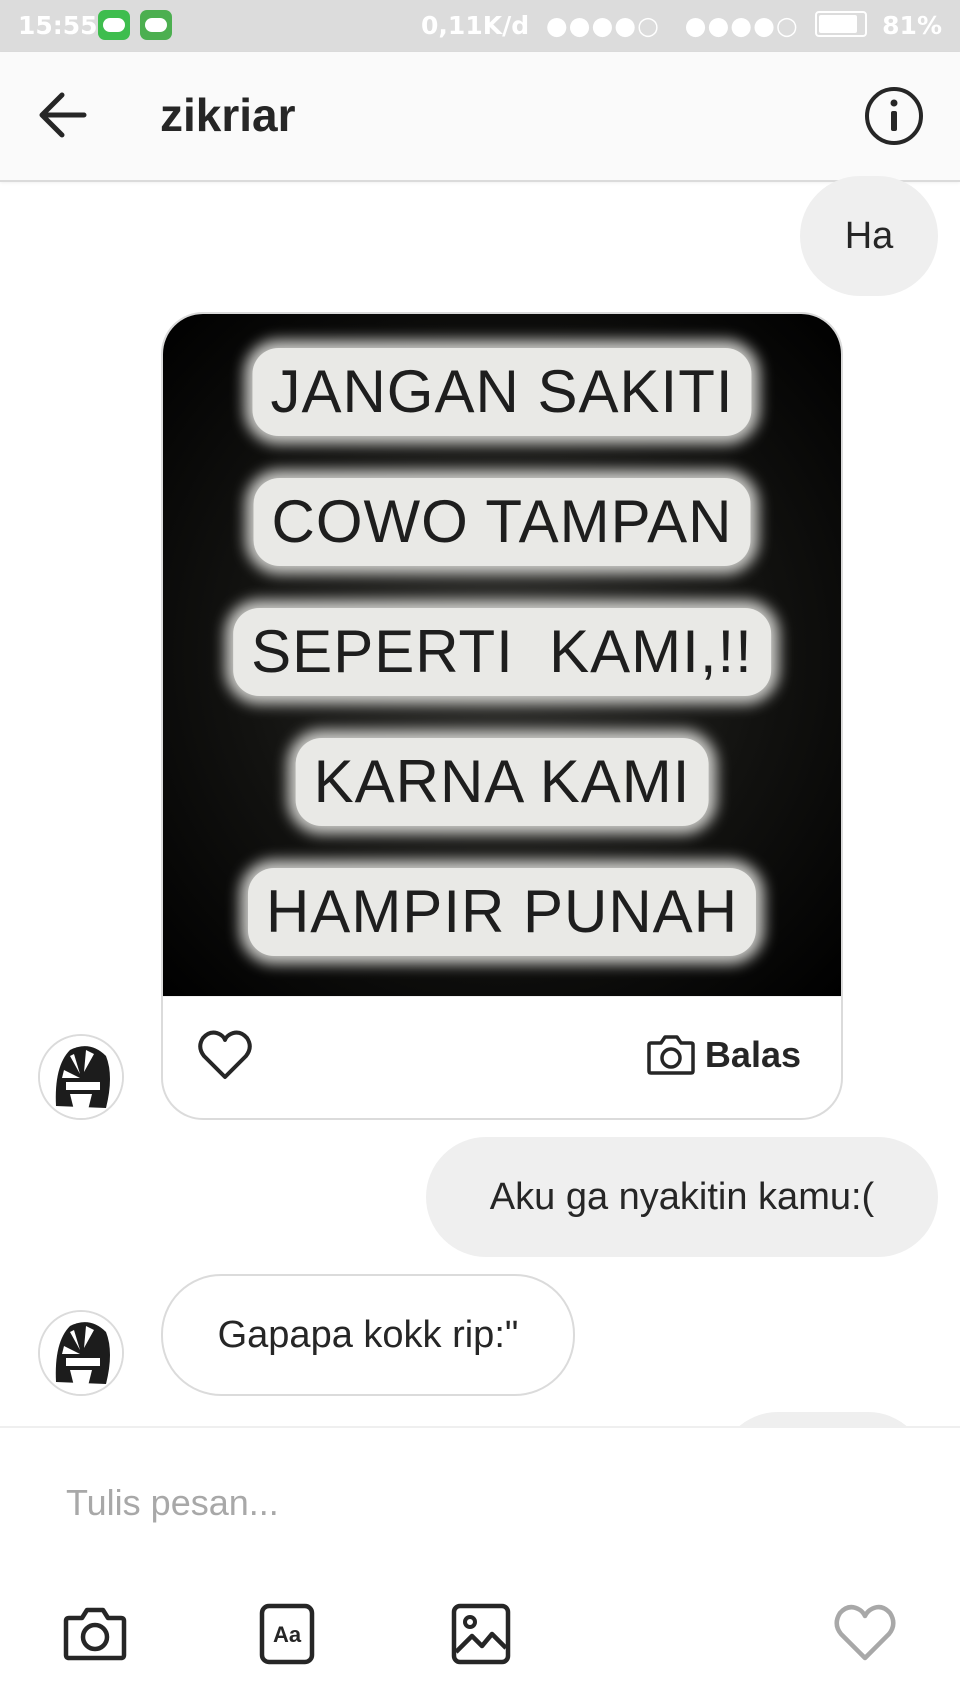 Image resolution: width=960 pixels, height=1708 pixels. I want to click on status-bar: 15:55 0,11K/d ●●●●○ ●●●●○ 81%, so click(480, 26).